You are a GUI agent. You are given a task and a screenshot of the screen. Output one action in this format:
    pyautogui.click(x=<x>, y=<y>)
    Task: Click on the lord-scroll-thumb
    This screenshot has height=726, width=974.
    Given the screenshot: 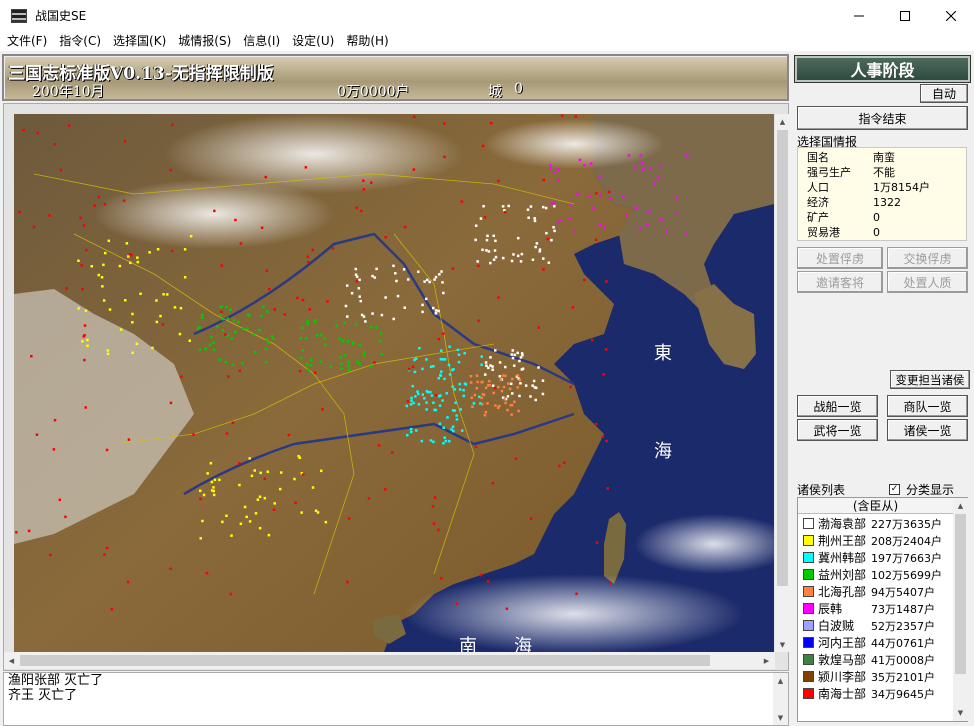 What is the action you would take?
    pyautogui.click(x=960, y=594)
    